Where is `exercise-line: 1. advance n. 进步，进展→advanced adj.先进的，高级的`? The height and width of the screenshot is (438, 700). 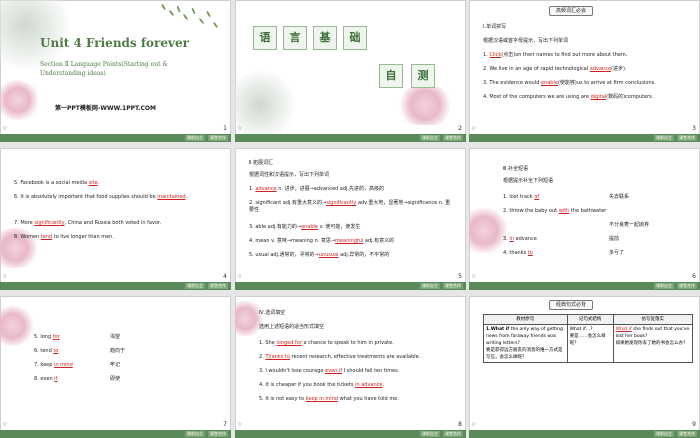
exercise-line: 1. advance n. 进步，进展→advanced adj.先进的，高级的 is located at coordinates (317, 189).